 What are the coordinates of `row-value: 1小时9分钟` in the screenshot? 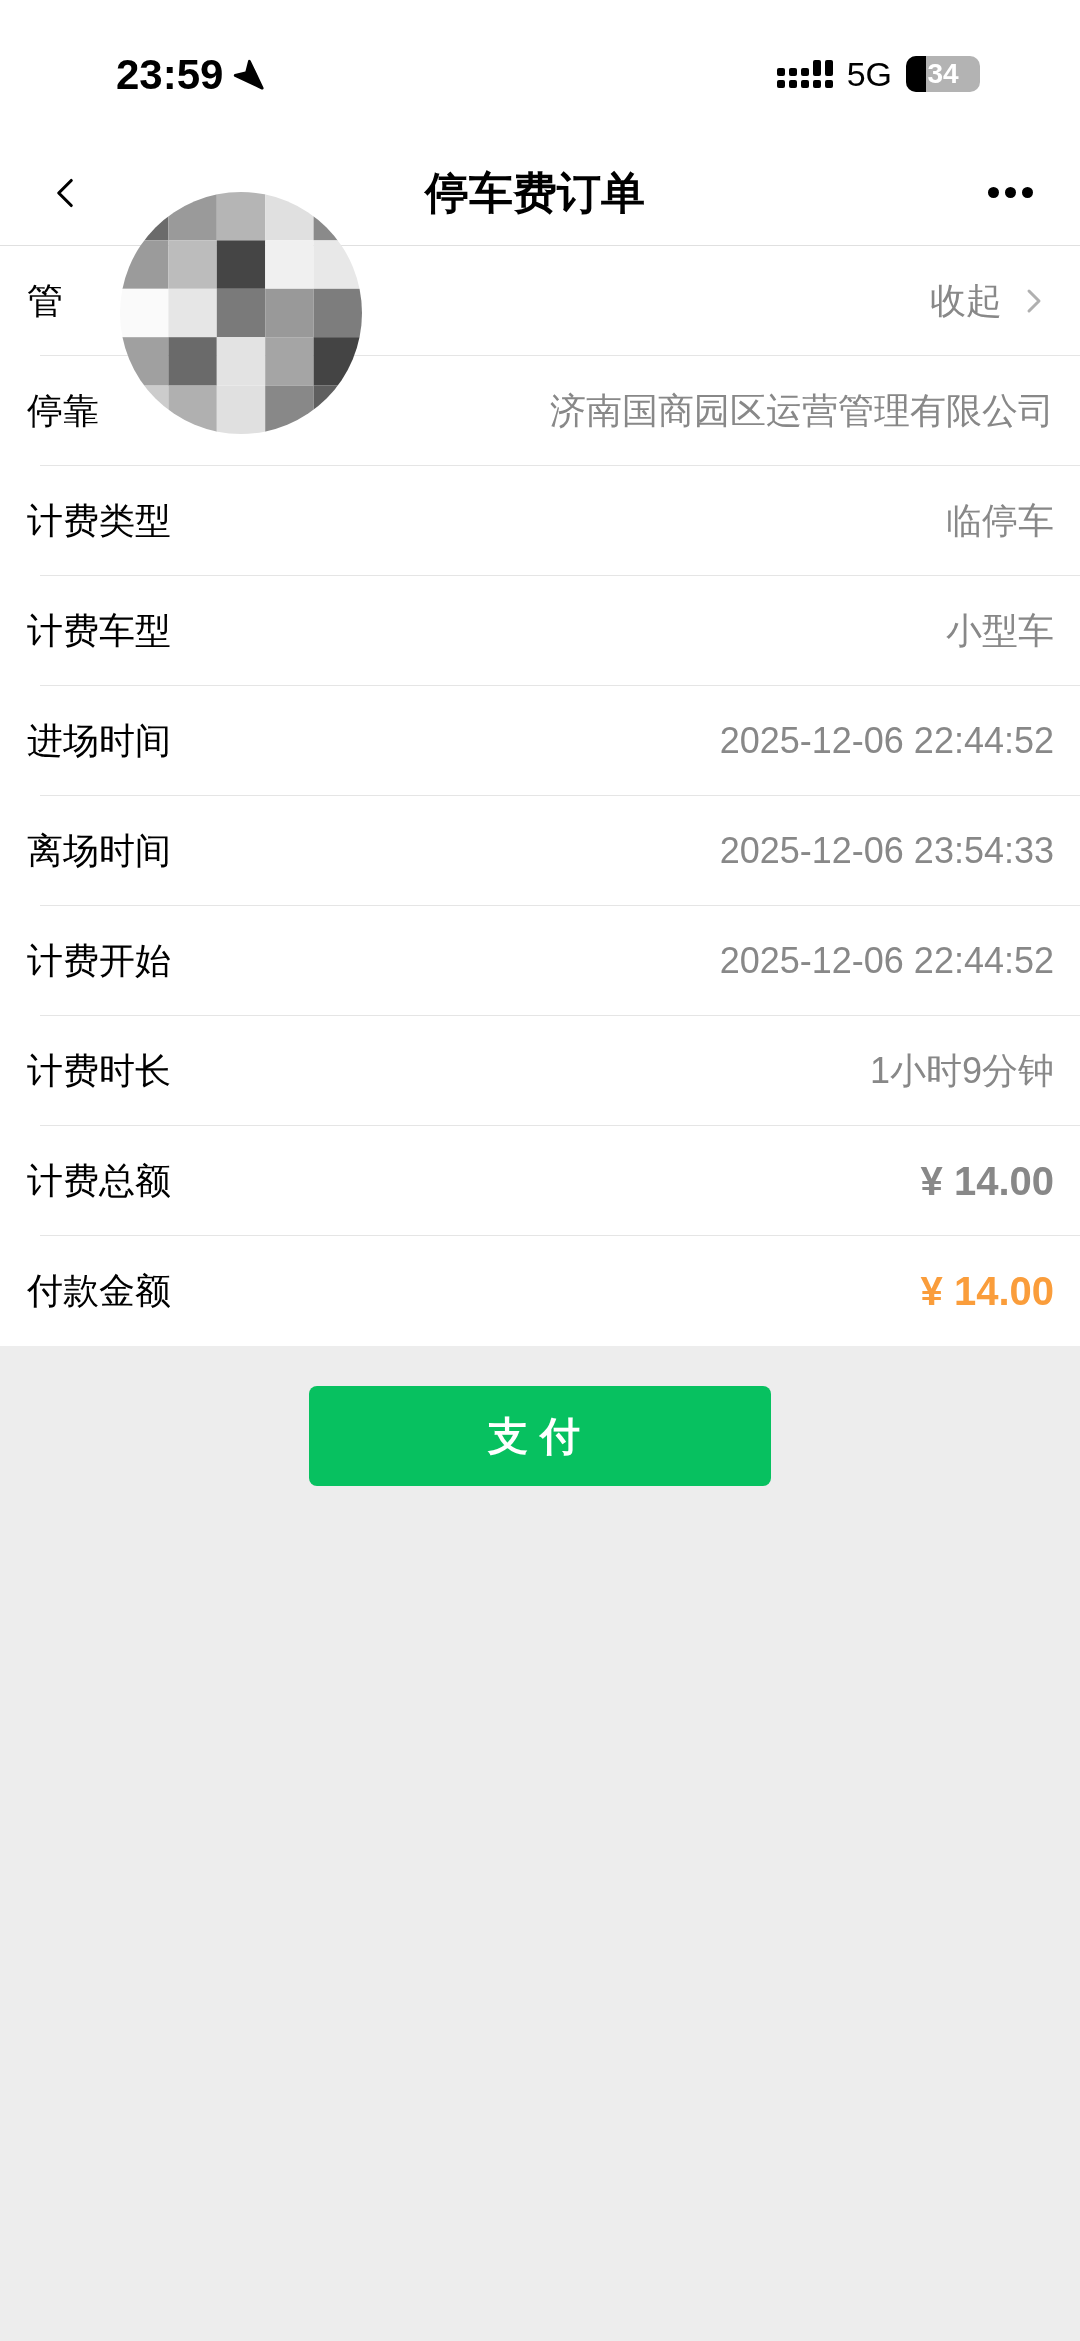 It's located at (961, 1071).